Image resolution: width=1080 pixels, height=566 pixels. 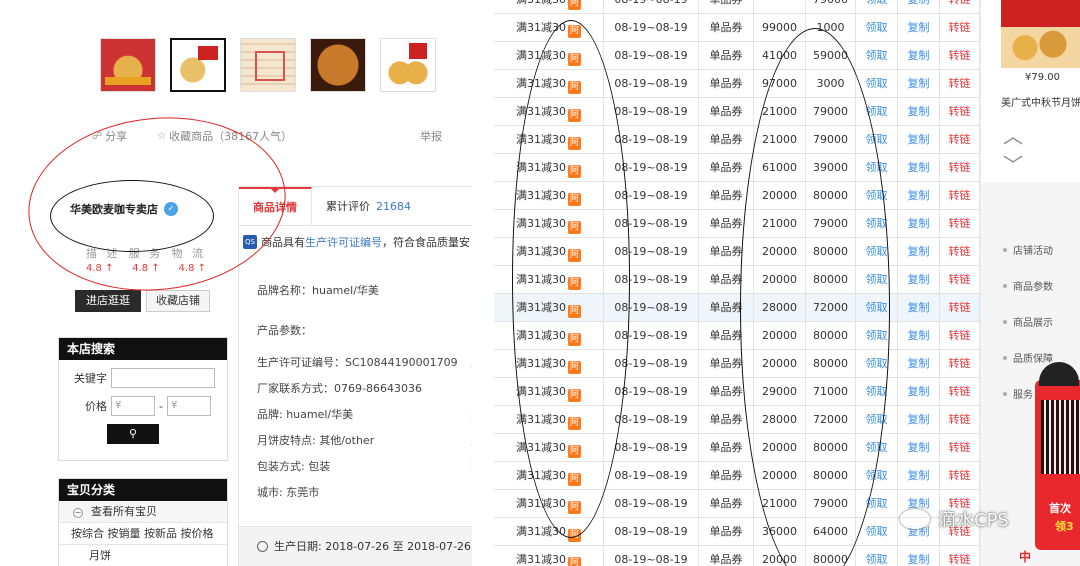 What do you see at coordinates (133, 434) in the screenshot?
I see `search-button: ⚲` at bounding box center [133, 434].